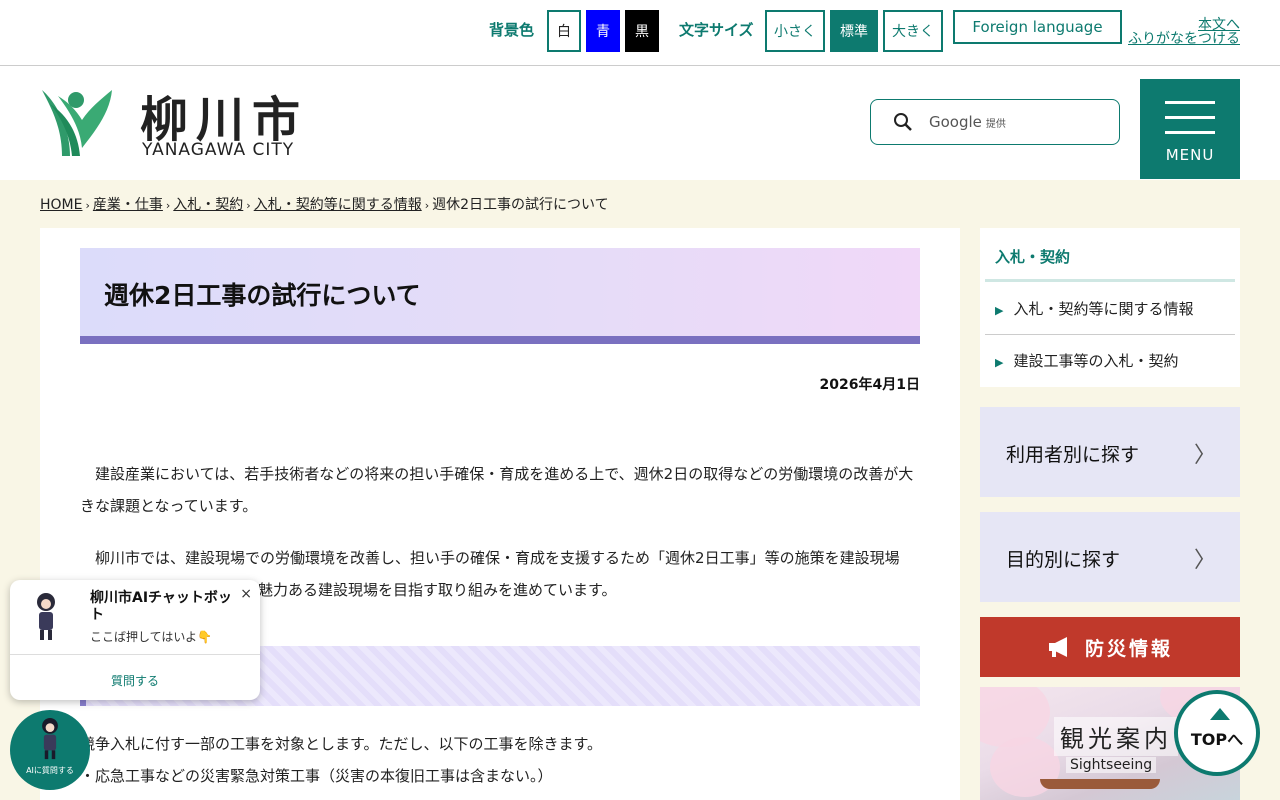 The width and height of the screenshot is (1280, 800). What do you see at coordinates (640, 123) in the screenshot?
I see `site-header: 柳川市 YANAGAWA CITY Google 提供 MENU` at bounding box center [640, 123].